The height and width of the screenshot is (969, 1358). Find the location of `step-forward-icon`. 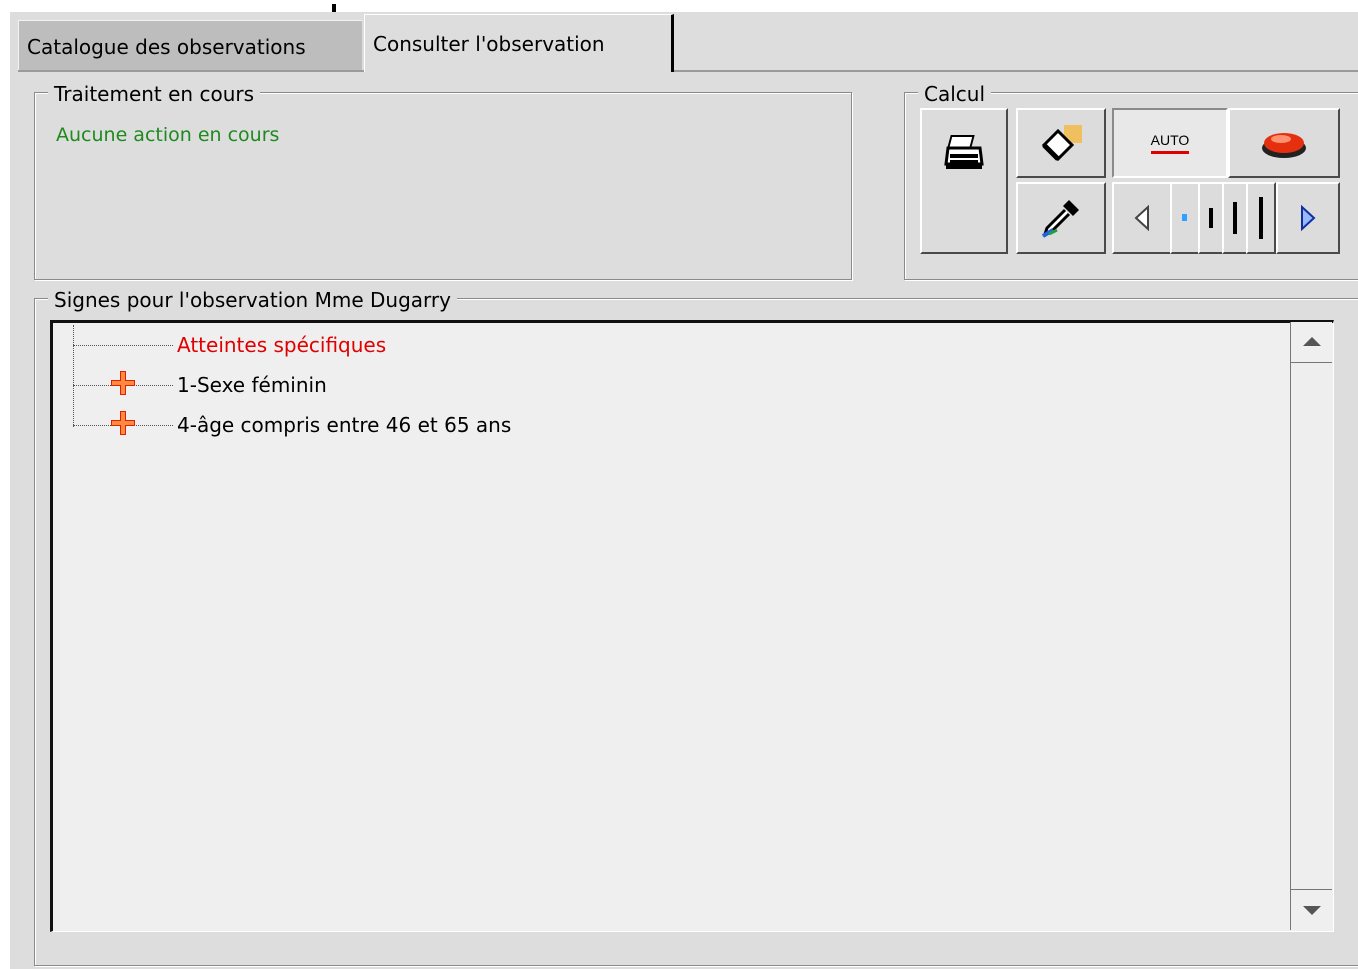

step-forward-icon is located at coordinates (1308, 218).